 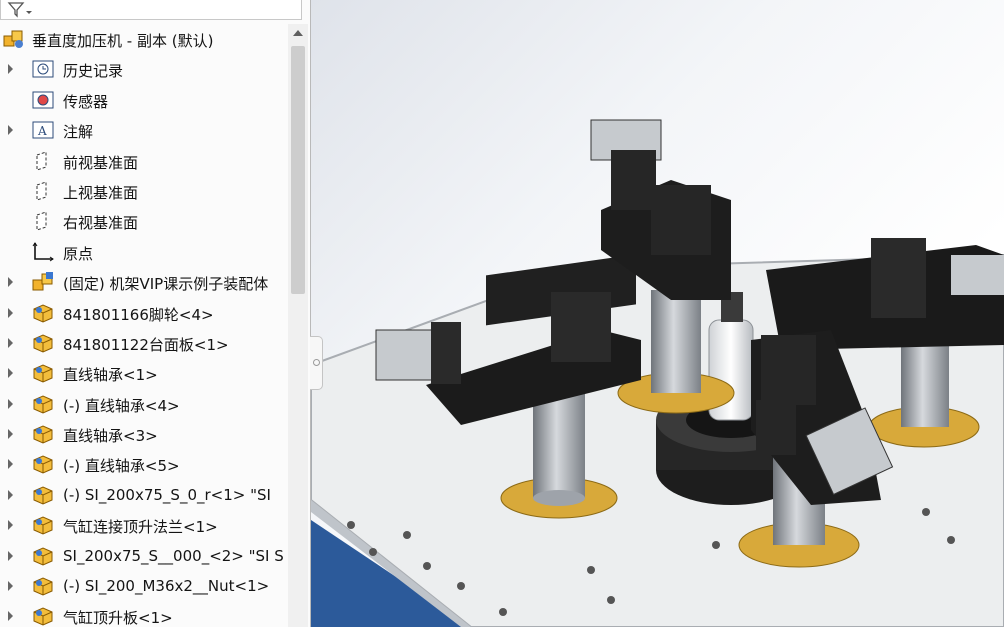 What do you see at coordinates (78, 132) in the screenshot?
I see `tree-item-label: 注解` at bounding box center [78, 132].